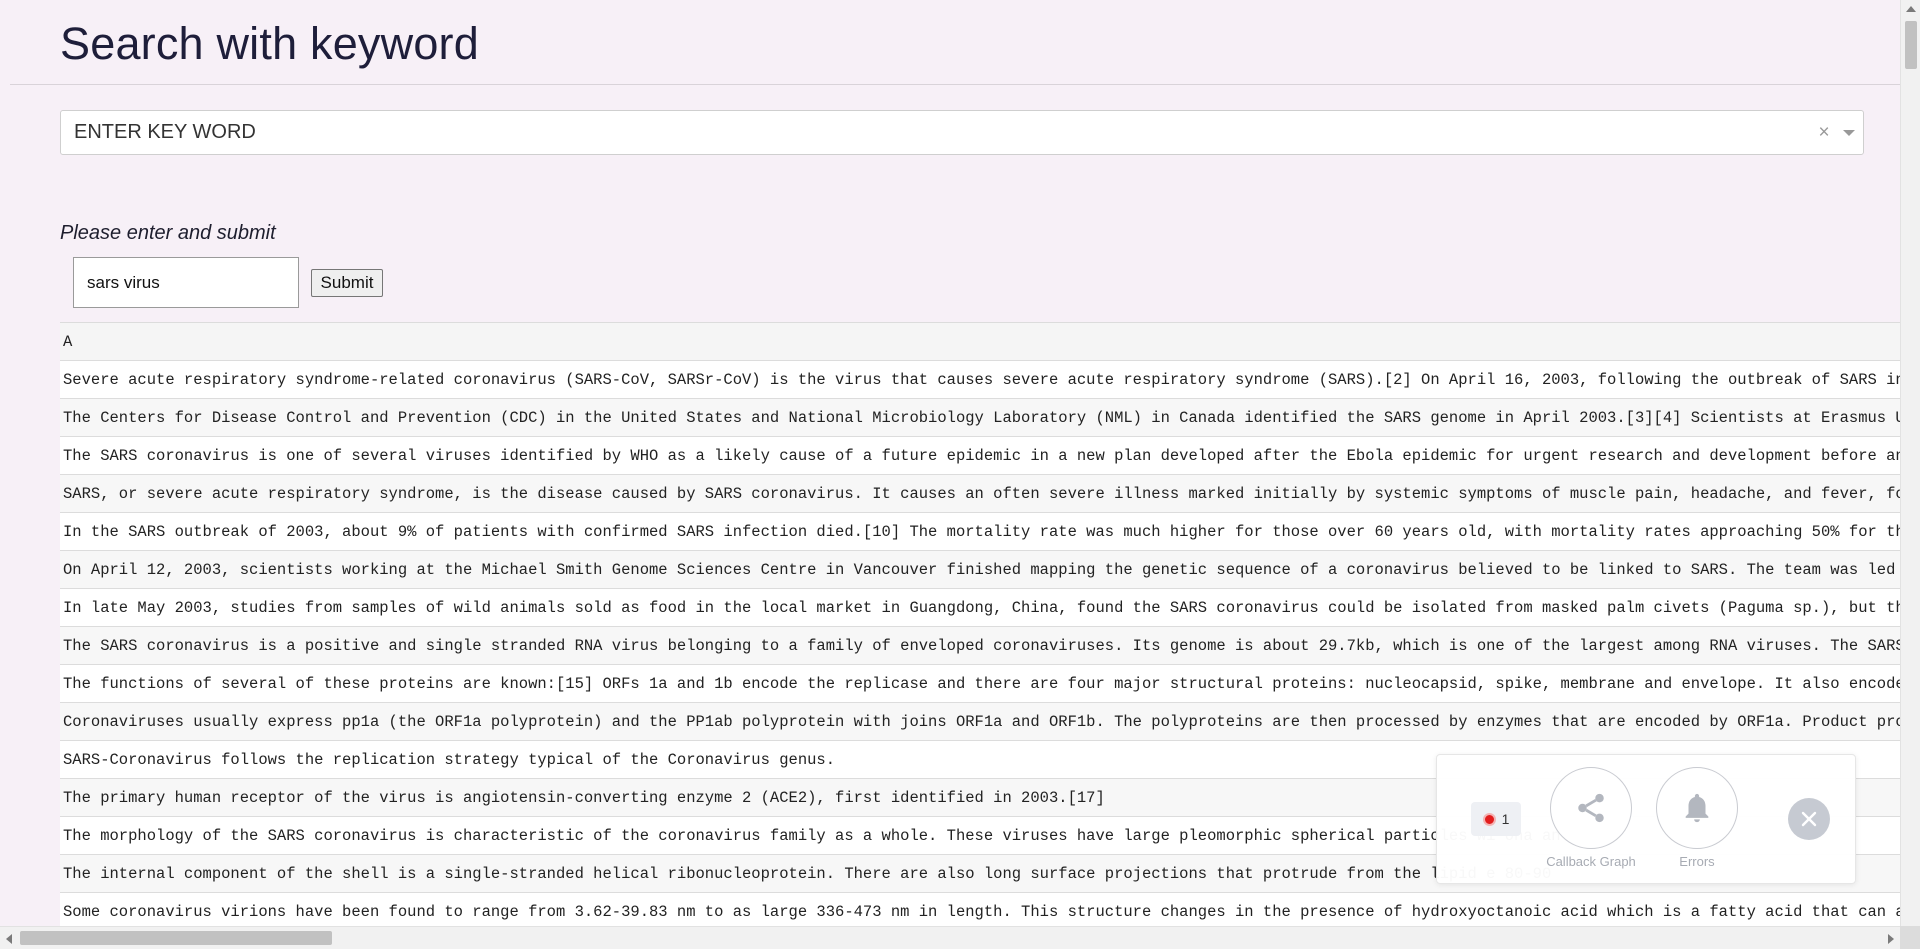 The width and height of the screenshot is (1920, 949). I want to click on column-header: A, so click(980, 341).